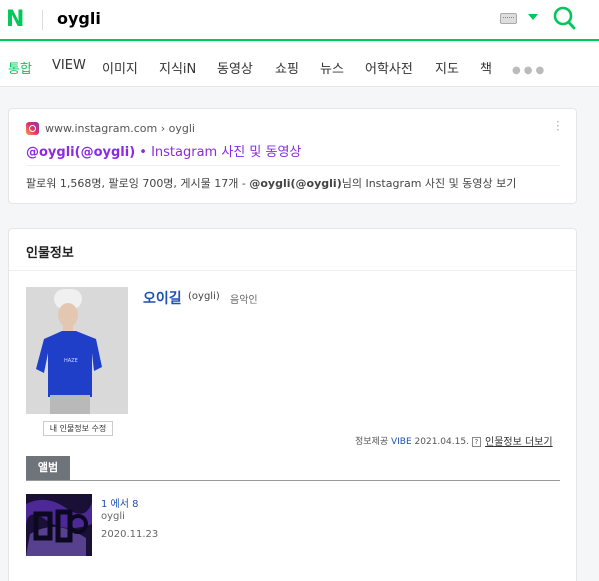 The image size is (599, 581). I want to click on result-title-link: @oygli(@oygli) • Instagram 사진 및 동영상, so click(163, 150).